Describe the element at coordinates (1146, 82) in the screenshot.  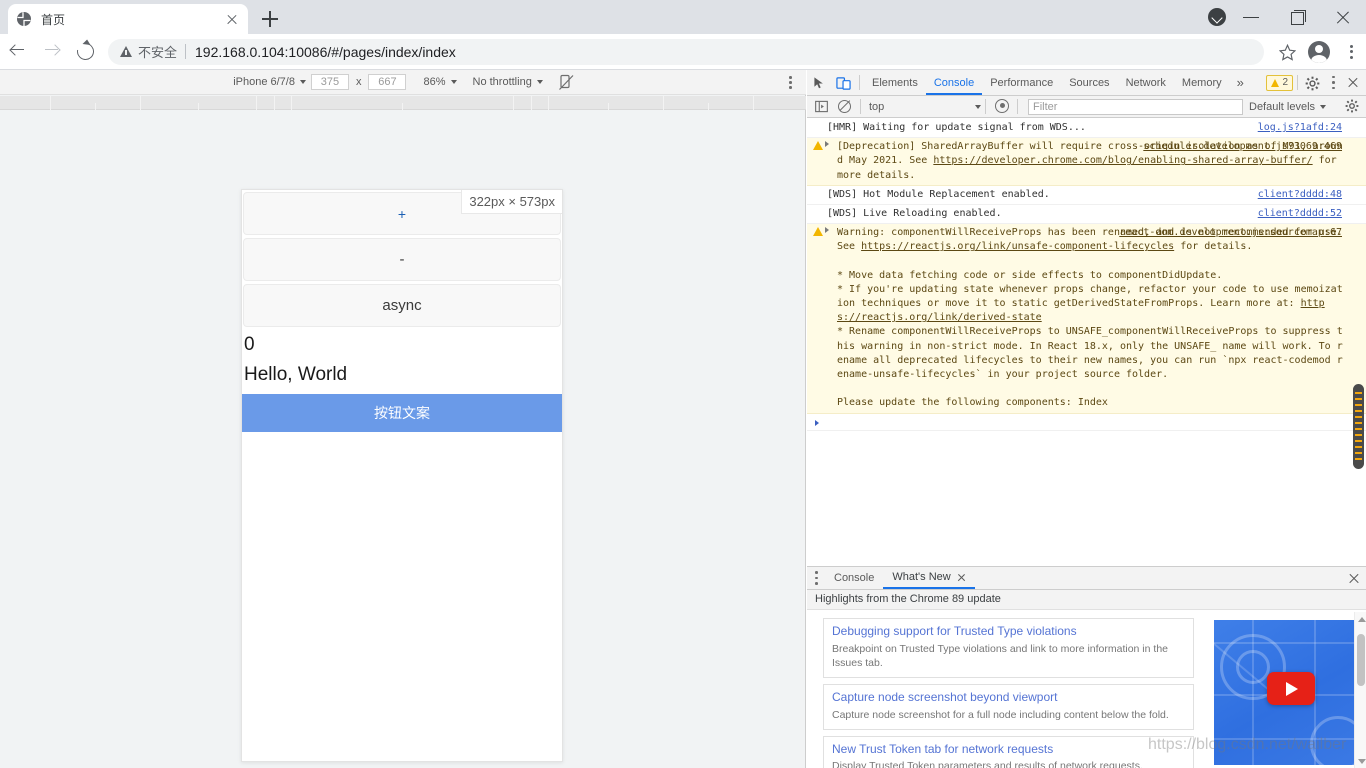
I see `tab-network: Network` at that location.